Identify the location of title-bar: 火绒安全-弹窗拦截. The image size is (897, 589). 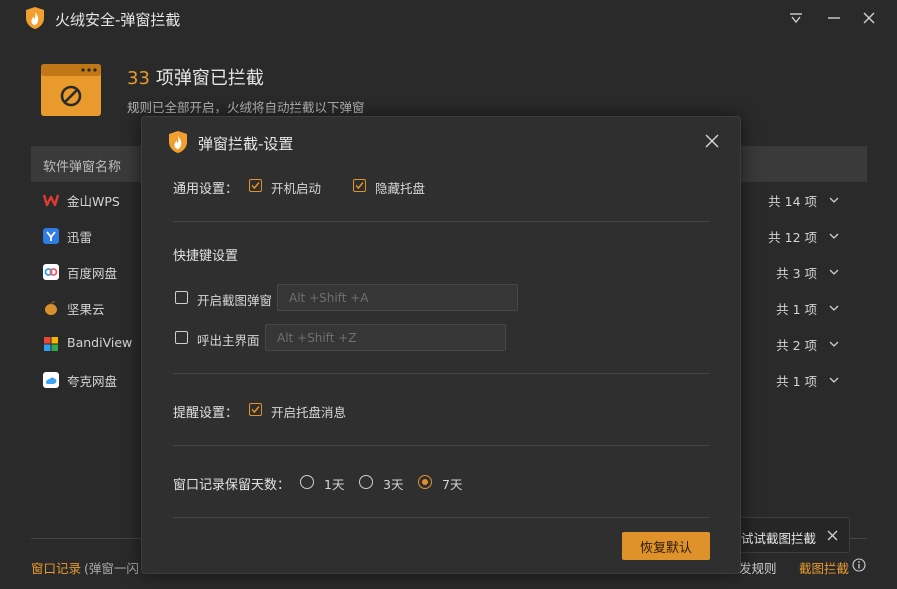
(448, 19).